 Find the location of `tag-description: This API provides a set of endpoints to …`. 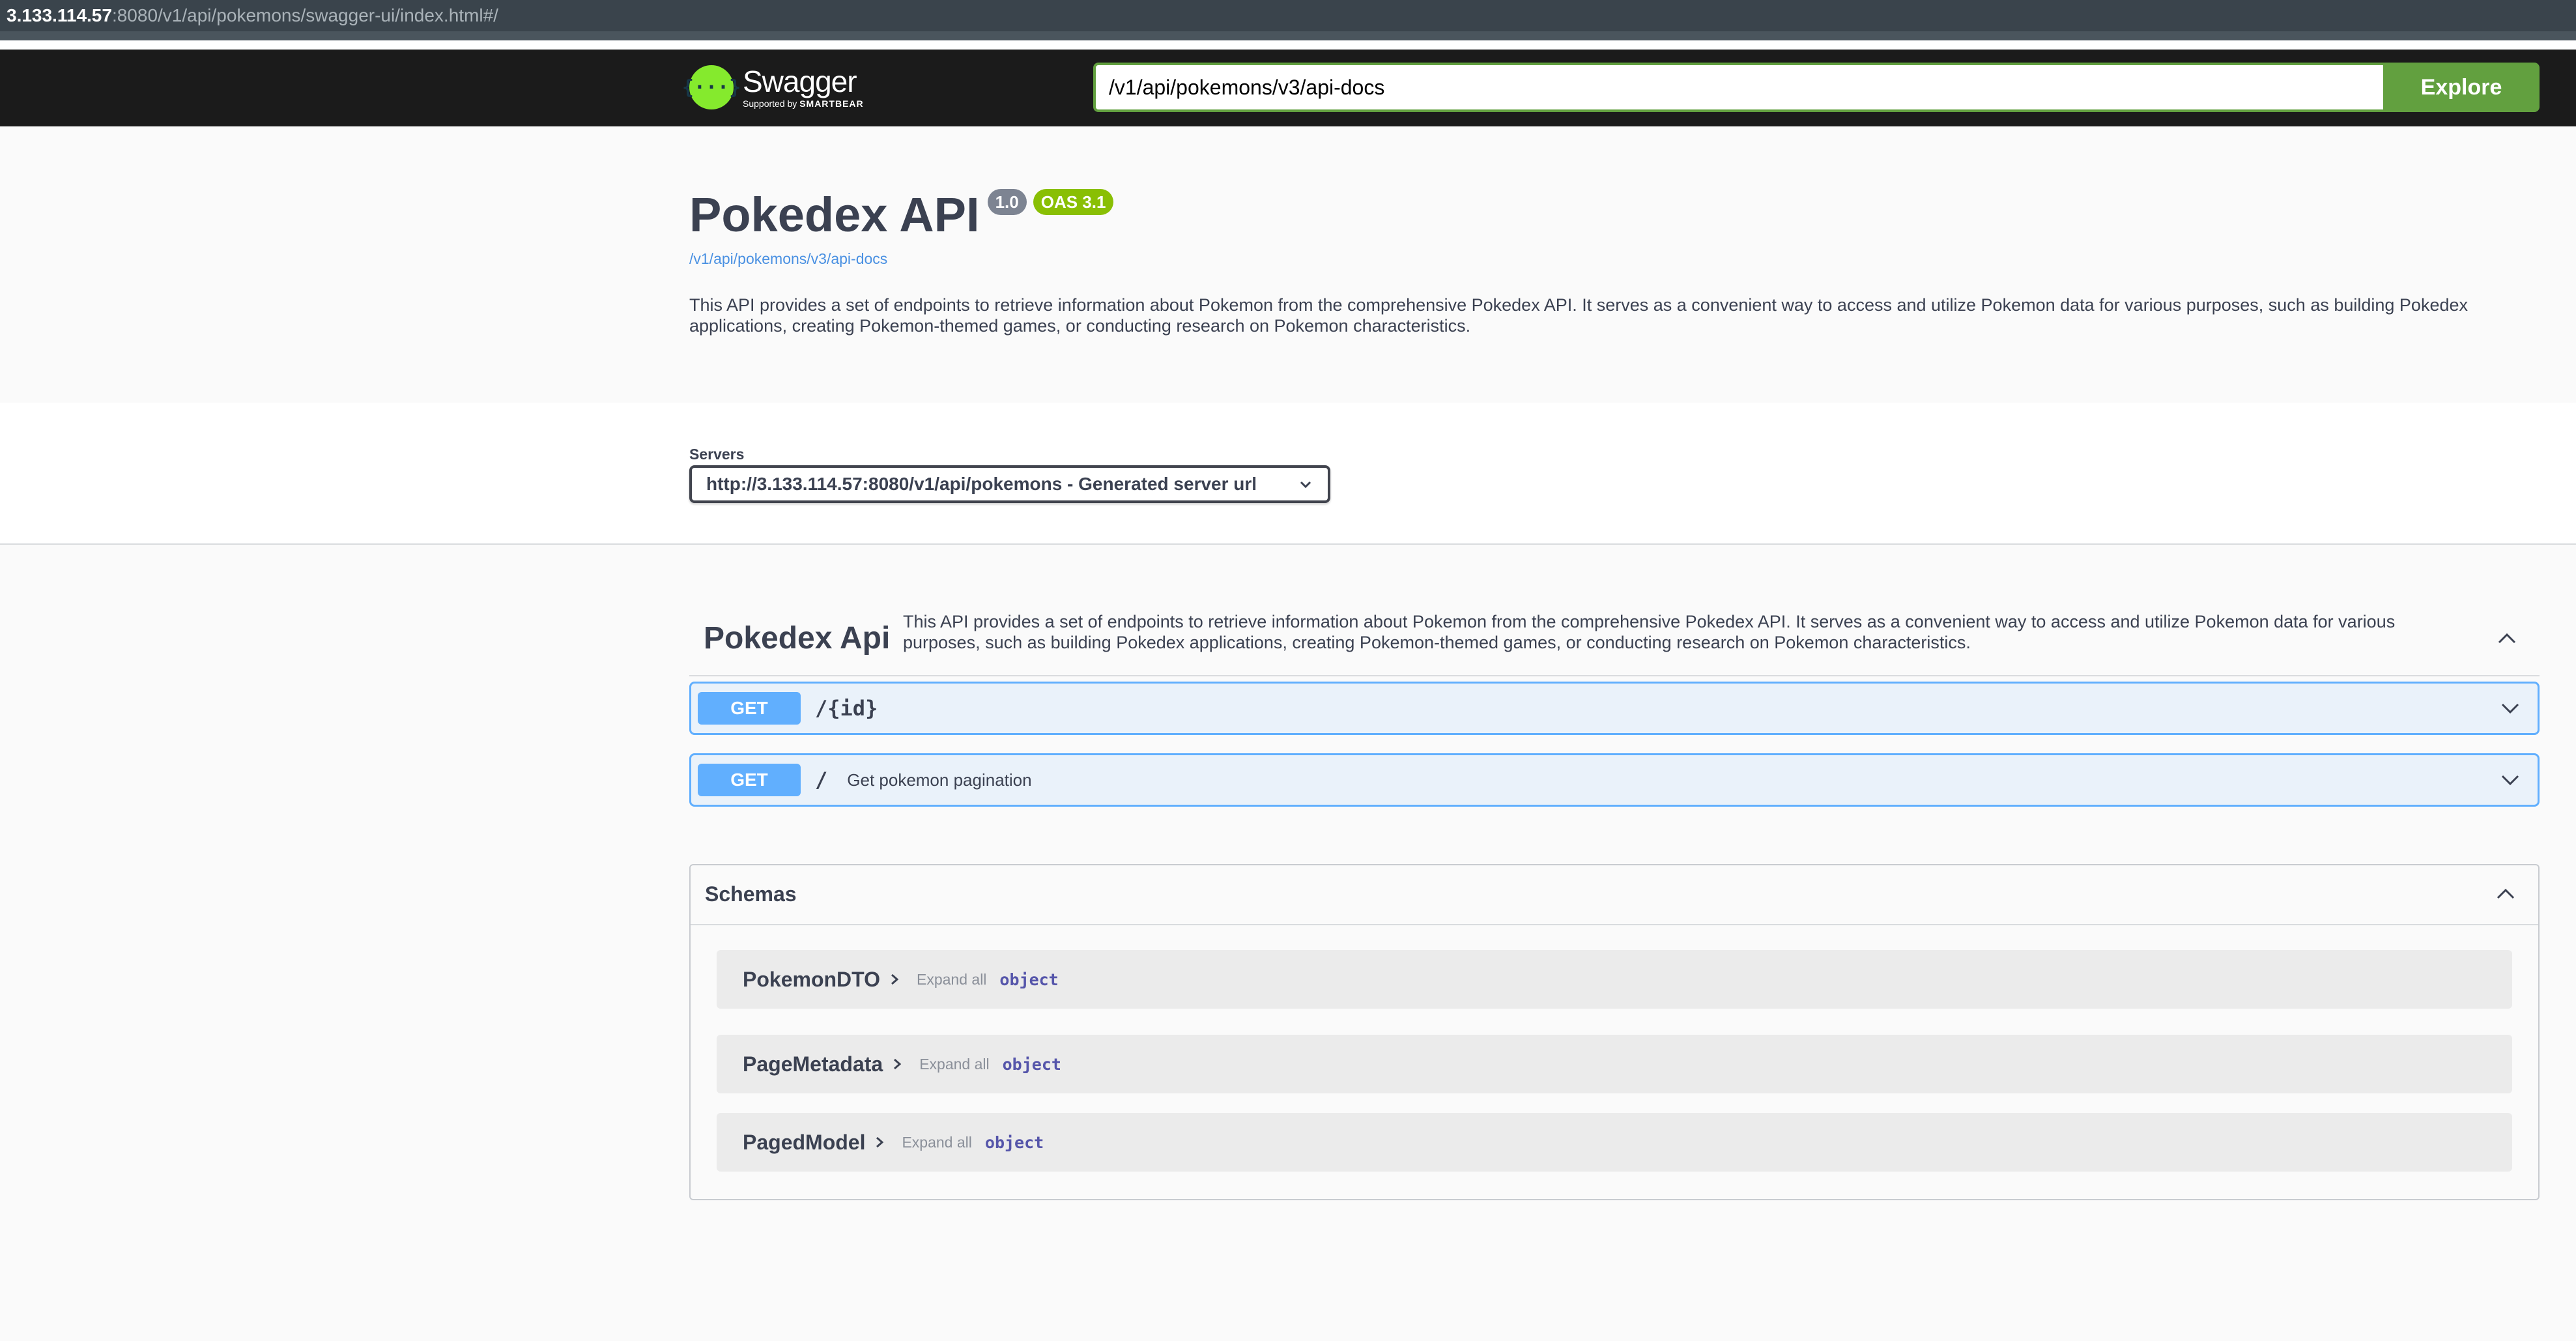

tag-description: This API provides a set of endpoints to … is located at coordinates (1650, 632).